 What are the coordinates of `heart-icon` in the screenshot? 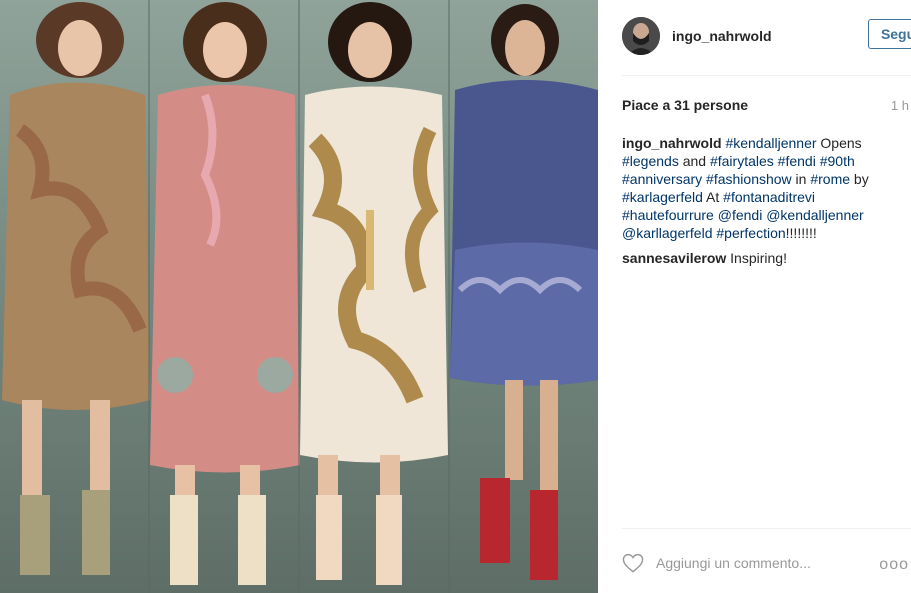 It's located at (633, 563).